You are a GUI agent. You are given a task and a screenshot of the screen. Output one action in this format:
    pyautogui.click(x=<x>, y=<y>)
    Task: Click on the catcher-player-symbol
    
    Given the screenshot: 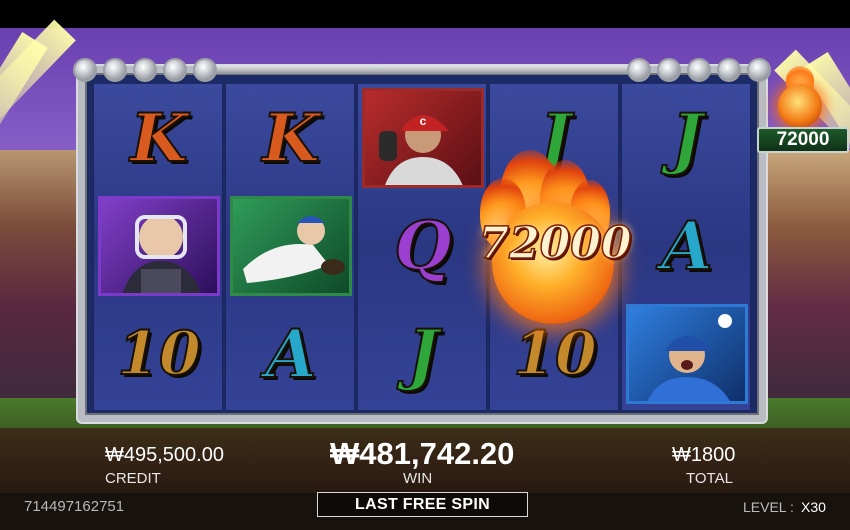 What is the action you would take?
    pyautogui.click(x=159, y=246)
    